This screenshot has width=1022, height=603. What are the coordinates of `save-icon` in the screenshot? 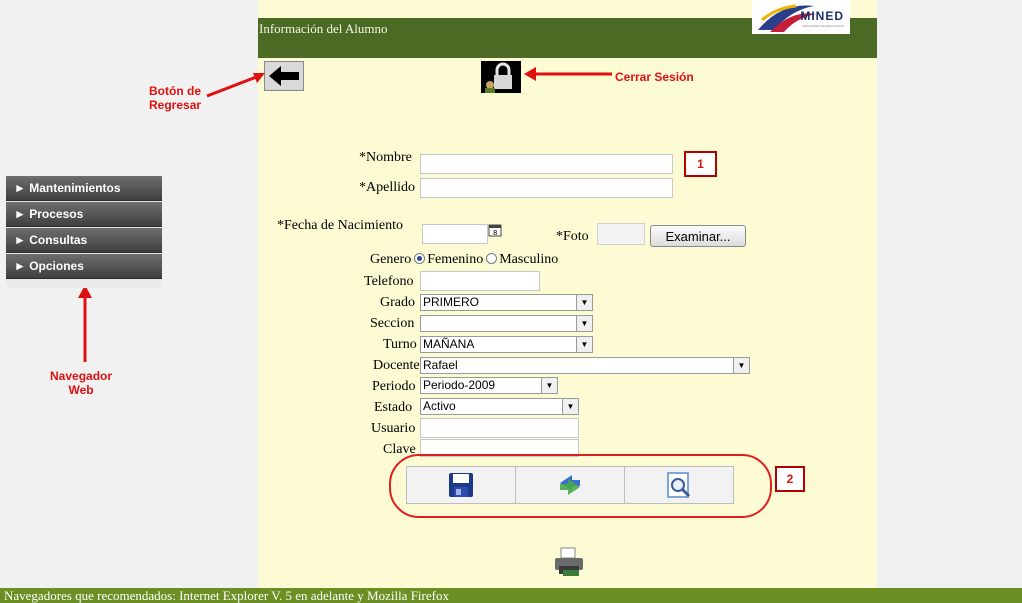 It's located at (461, 485).